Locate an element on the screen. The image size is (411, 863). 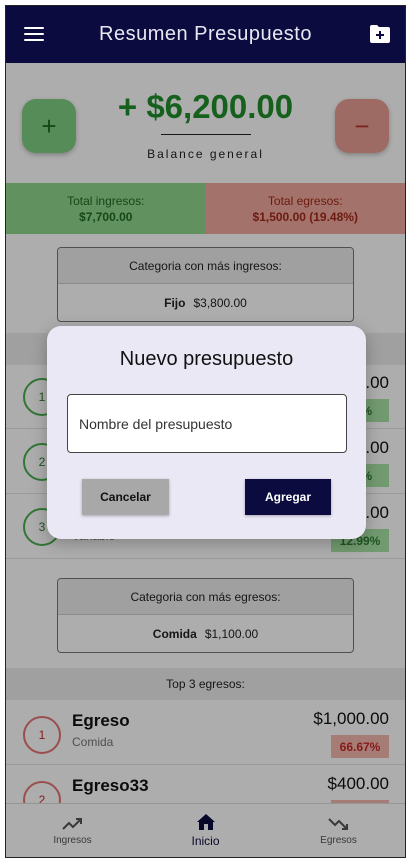
dialog-title: Nuevo presupuesto is located at coordinates (206, 359).